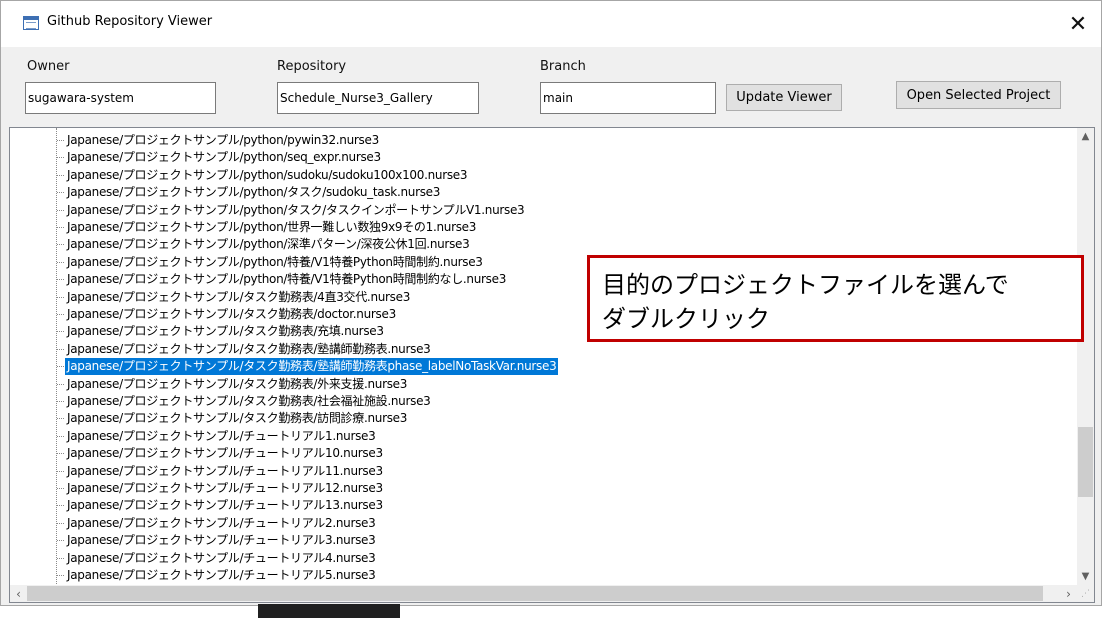 Image resolution: width=1116 pixels, height=618 pixels. I want to click on size-grip-icon: ⋰, so click(1085, 593).